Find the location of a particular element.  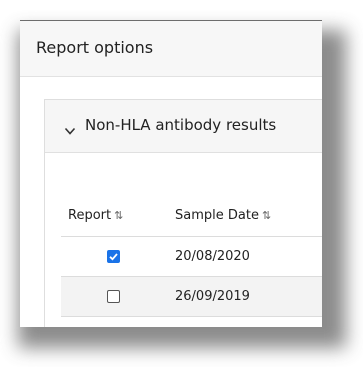

sample-date-value: 26/09/2019 is located at coordinates (212, 296).